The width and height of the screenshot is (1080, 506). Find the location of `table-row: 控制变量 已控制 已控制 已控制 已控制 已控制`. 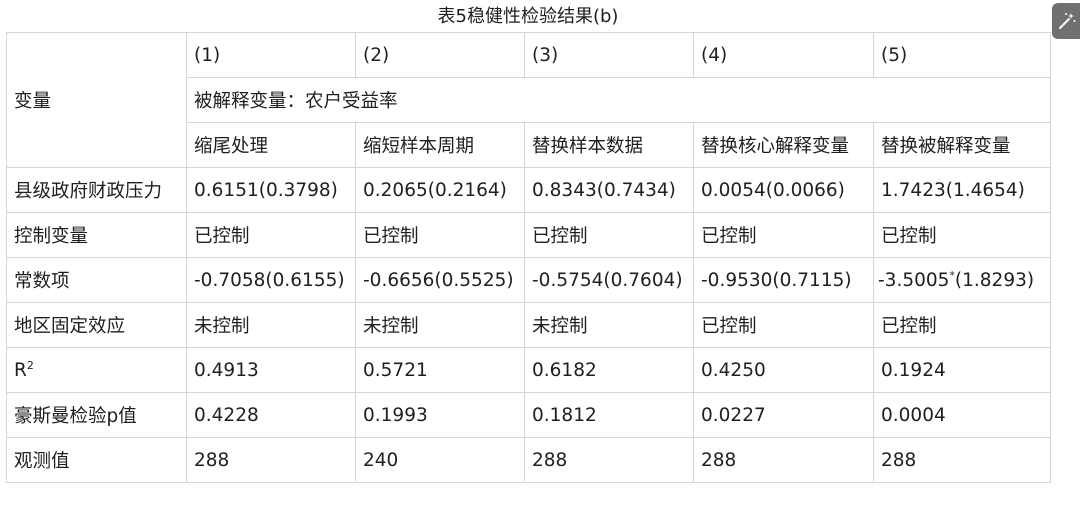

table-row: 控制变量 已控制 已控制 已控制 已控制 已控制 is located at coordinates (528, 235).